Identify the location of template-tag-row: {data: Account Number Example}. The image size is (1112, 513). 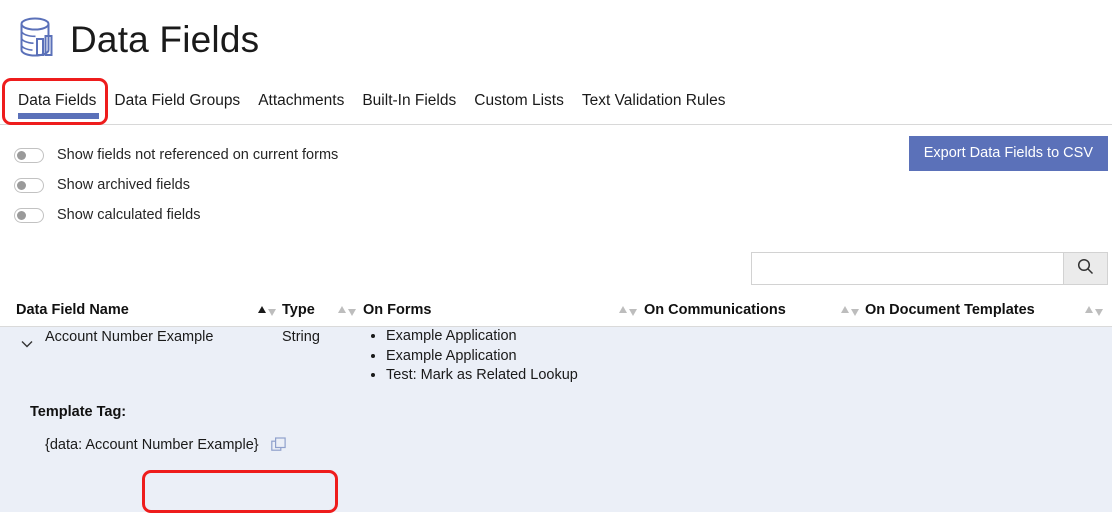
(166, 445).